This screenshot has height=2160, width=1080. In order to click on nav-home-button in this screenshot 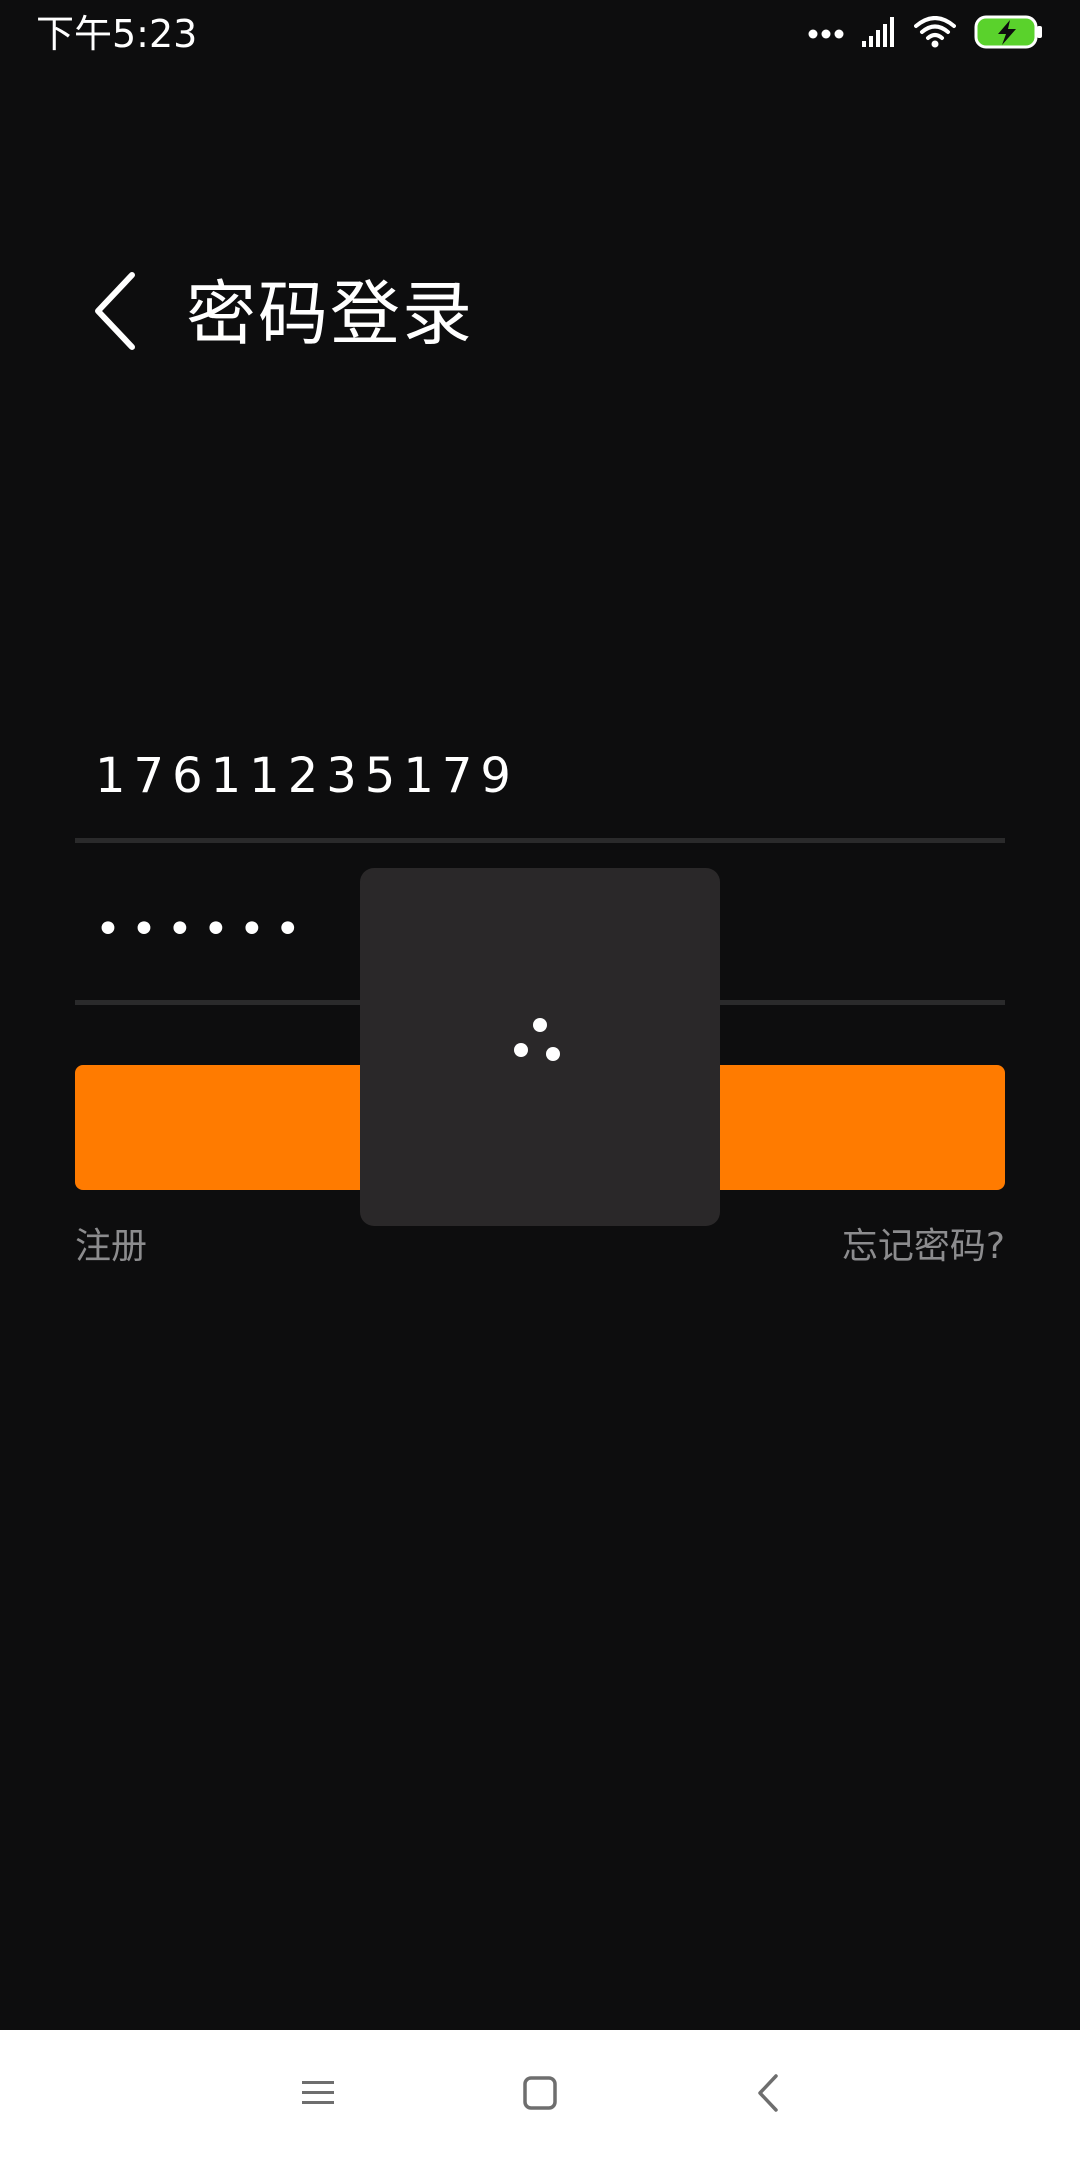, I will do `click(540, 2095)`.